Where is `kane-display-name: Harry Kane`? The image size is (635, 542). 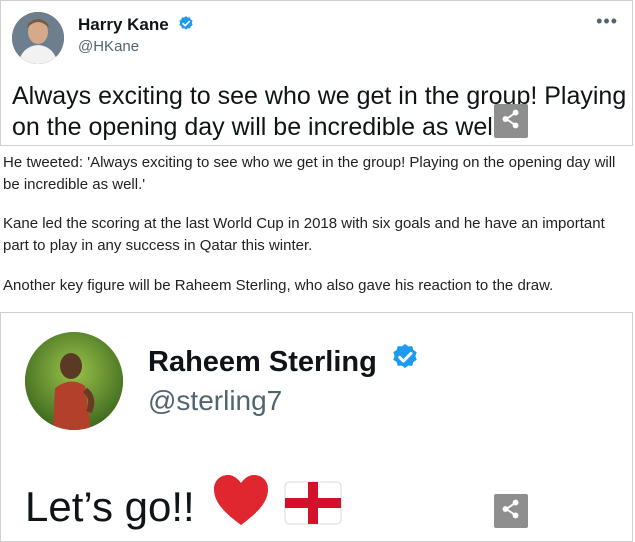
kane-display-name: Harry Kane is located at coordinates (136, 26).